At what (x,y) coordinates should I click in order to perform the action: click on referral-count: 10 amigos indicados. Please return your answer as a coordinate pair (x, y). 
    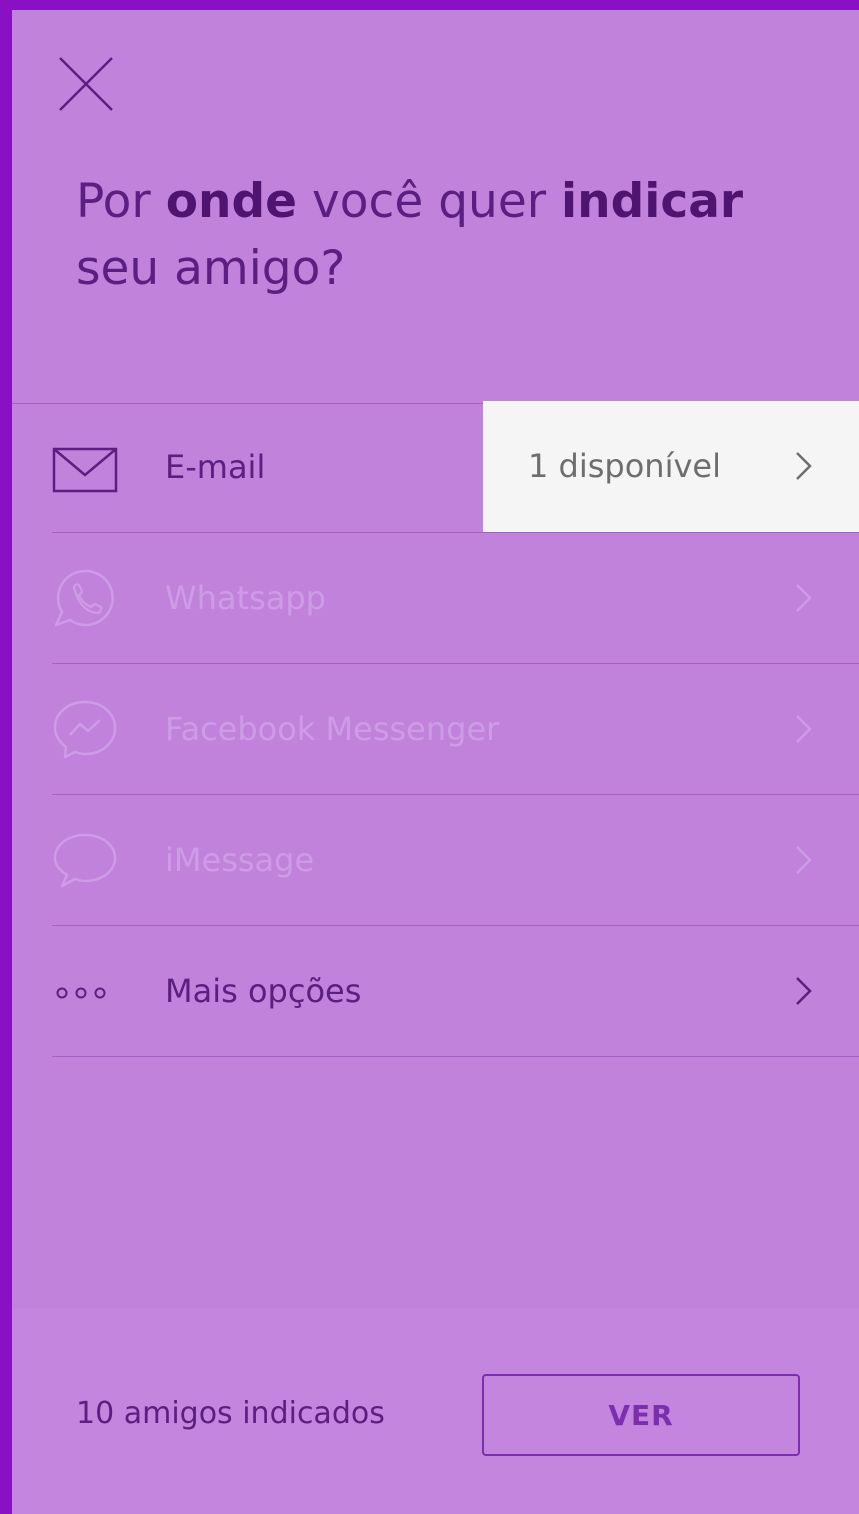
    Looking at the image, I should click on (230, 1413).